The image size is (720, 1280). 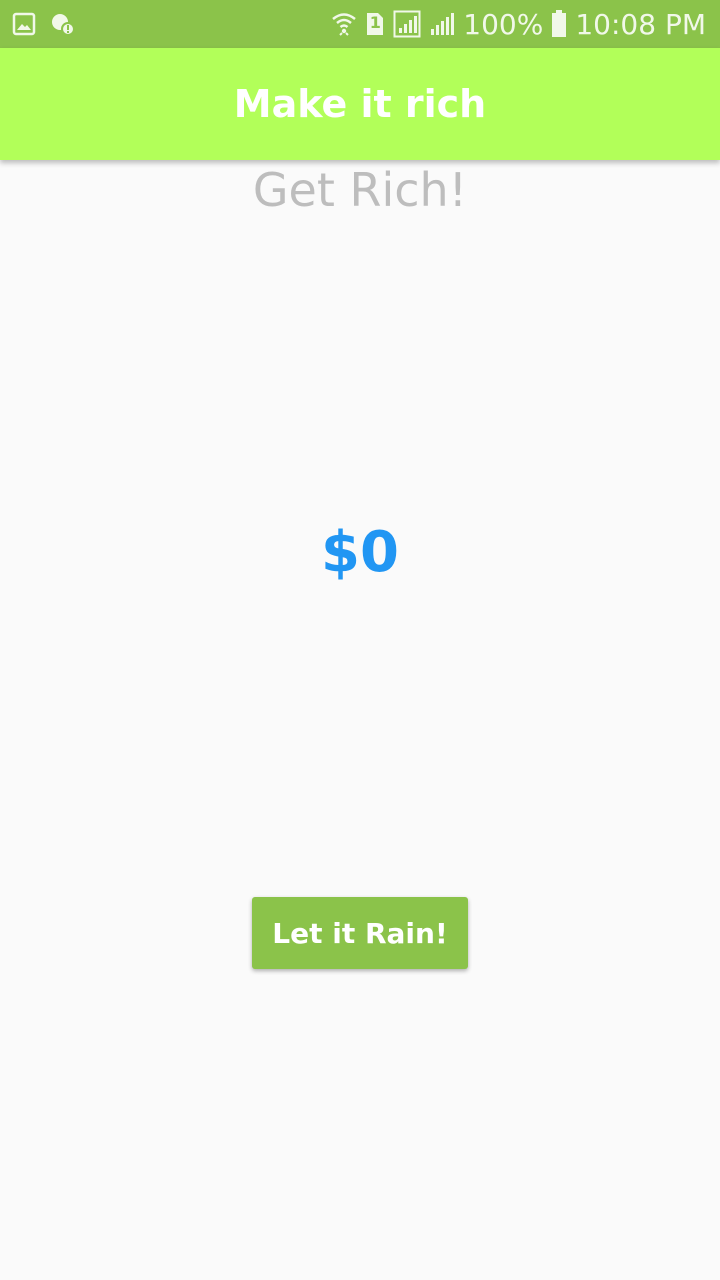 I want to click on signal-1-icon, so click(x=407, y=24).